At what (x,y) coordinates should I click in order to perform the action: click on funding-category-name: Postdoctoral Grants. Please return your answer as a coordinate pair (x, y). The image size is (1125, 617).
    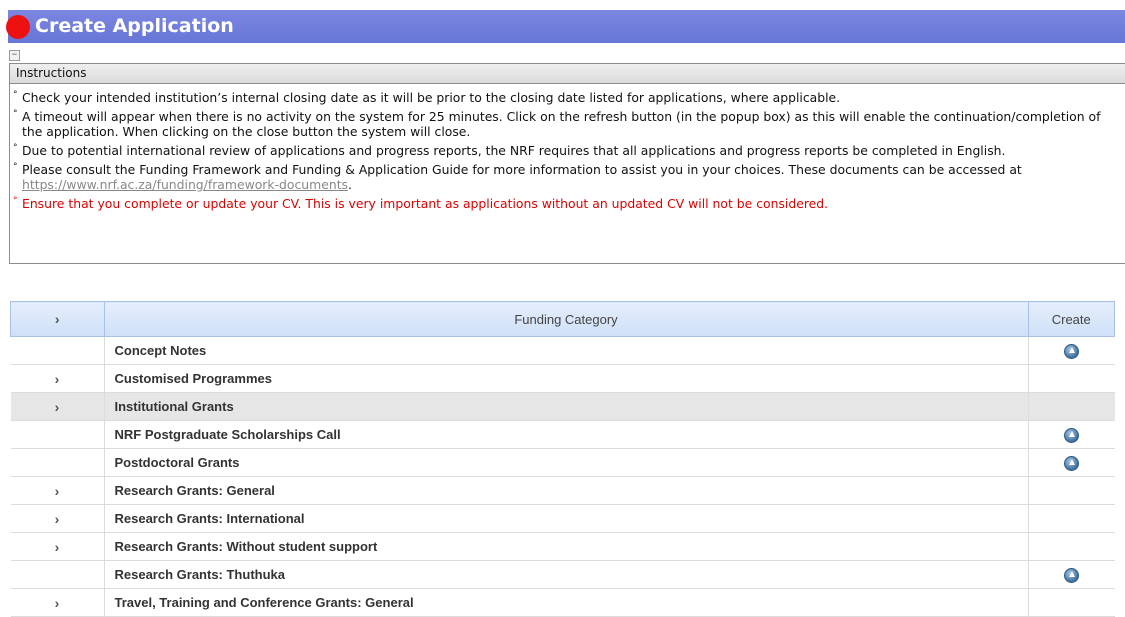
    Looking at the image, I should click on (566, 462).